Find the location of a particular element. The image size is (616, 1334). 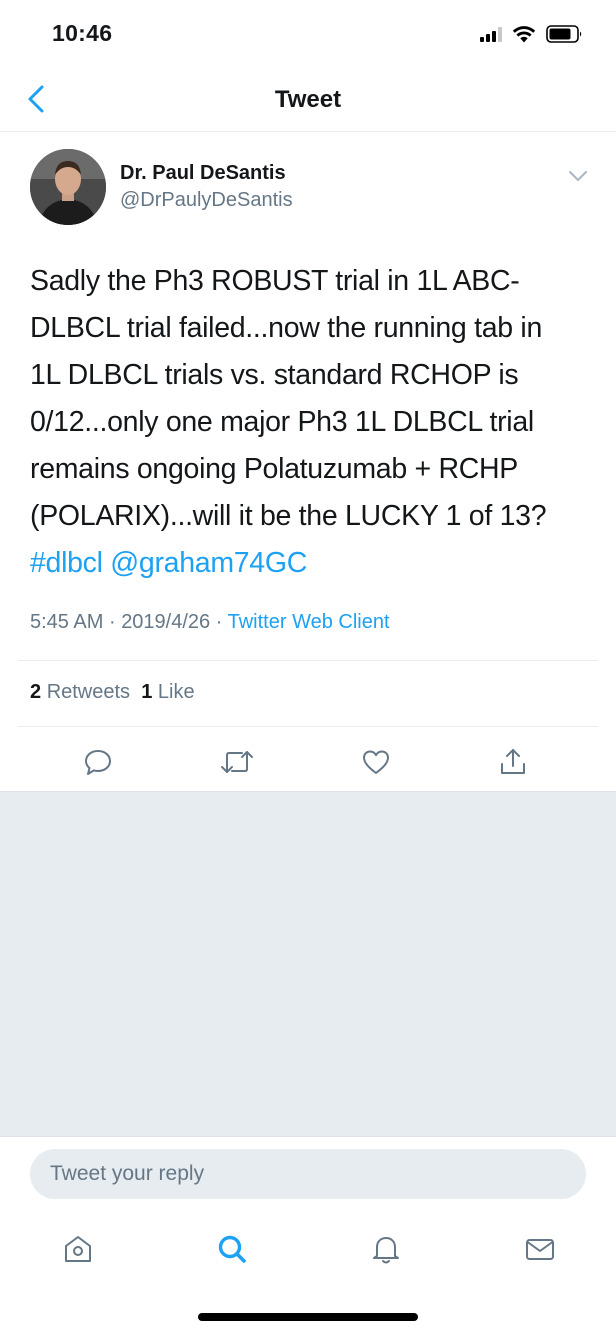

nav-bar: Tweet is located at coordinates (308, 99).